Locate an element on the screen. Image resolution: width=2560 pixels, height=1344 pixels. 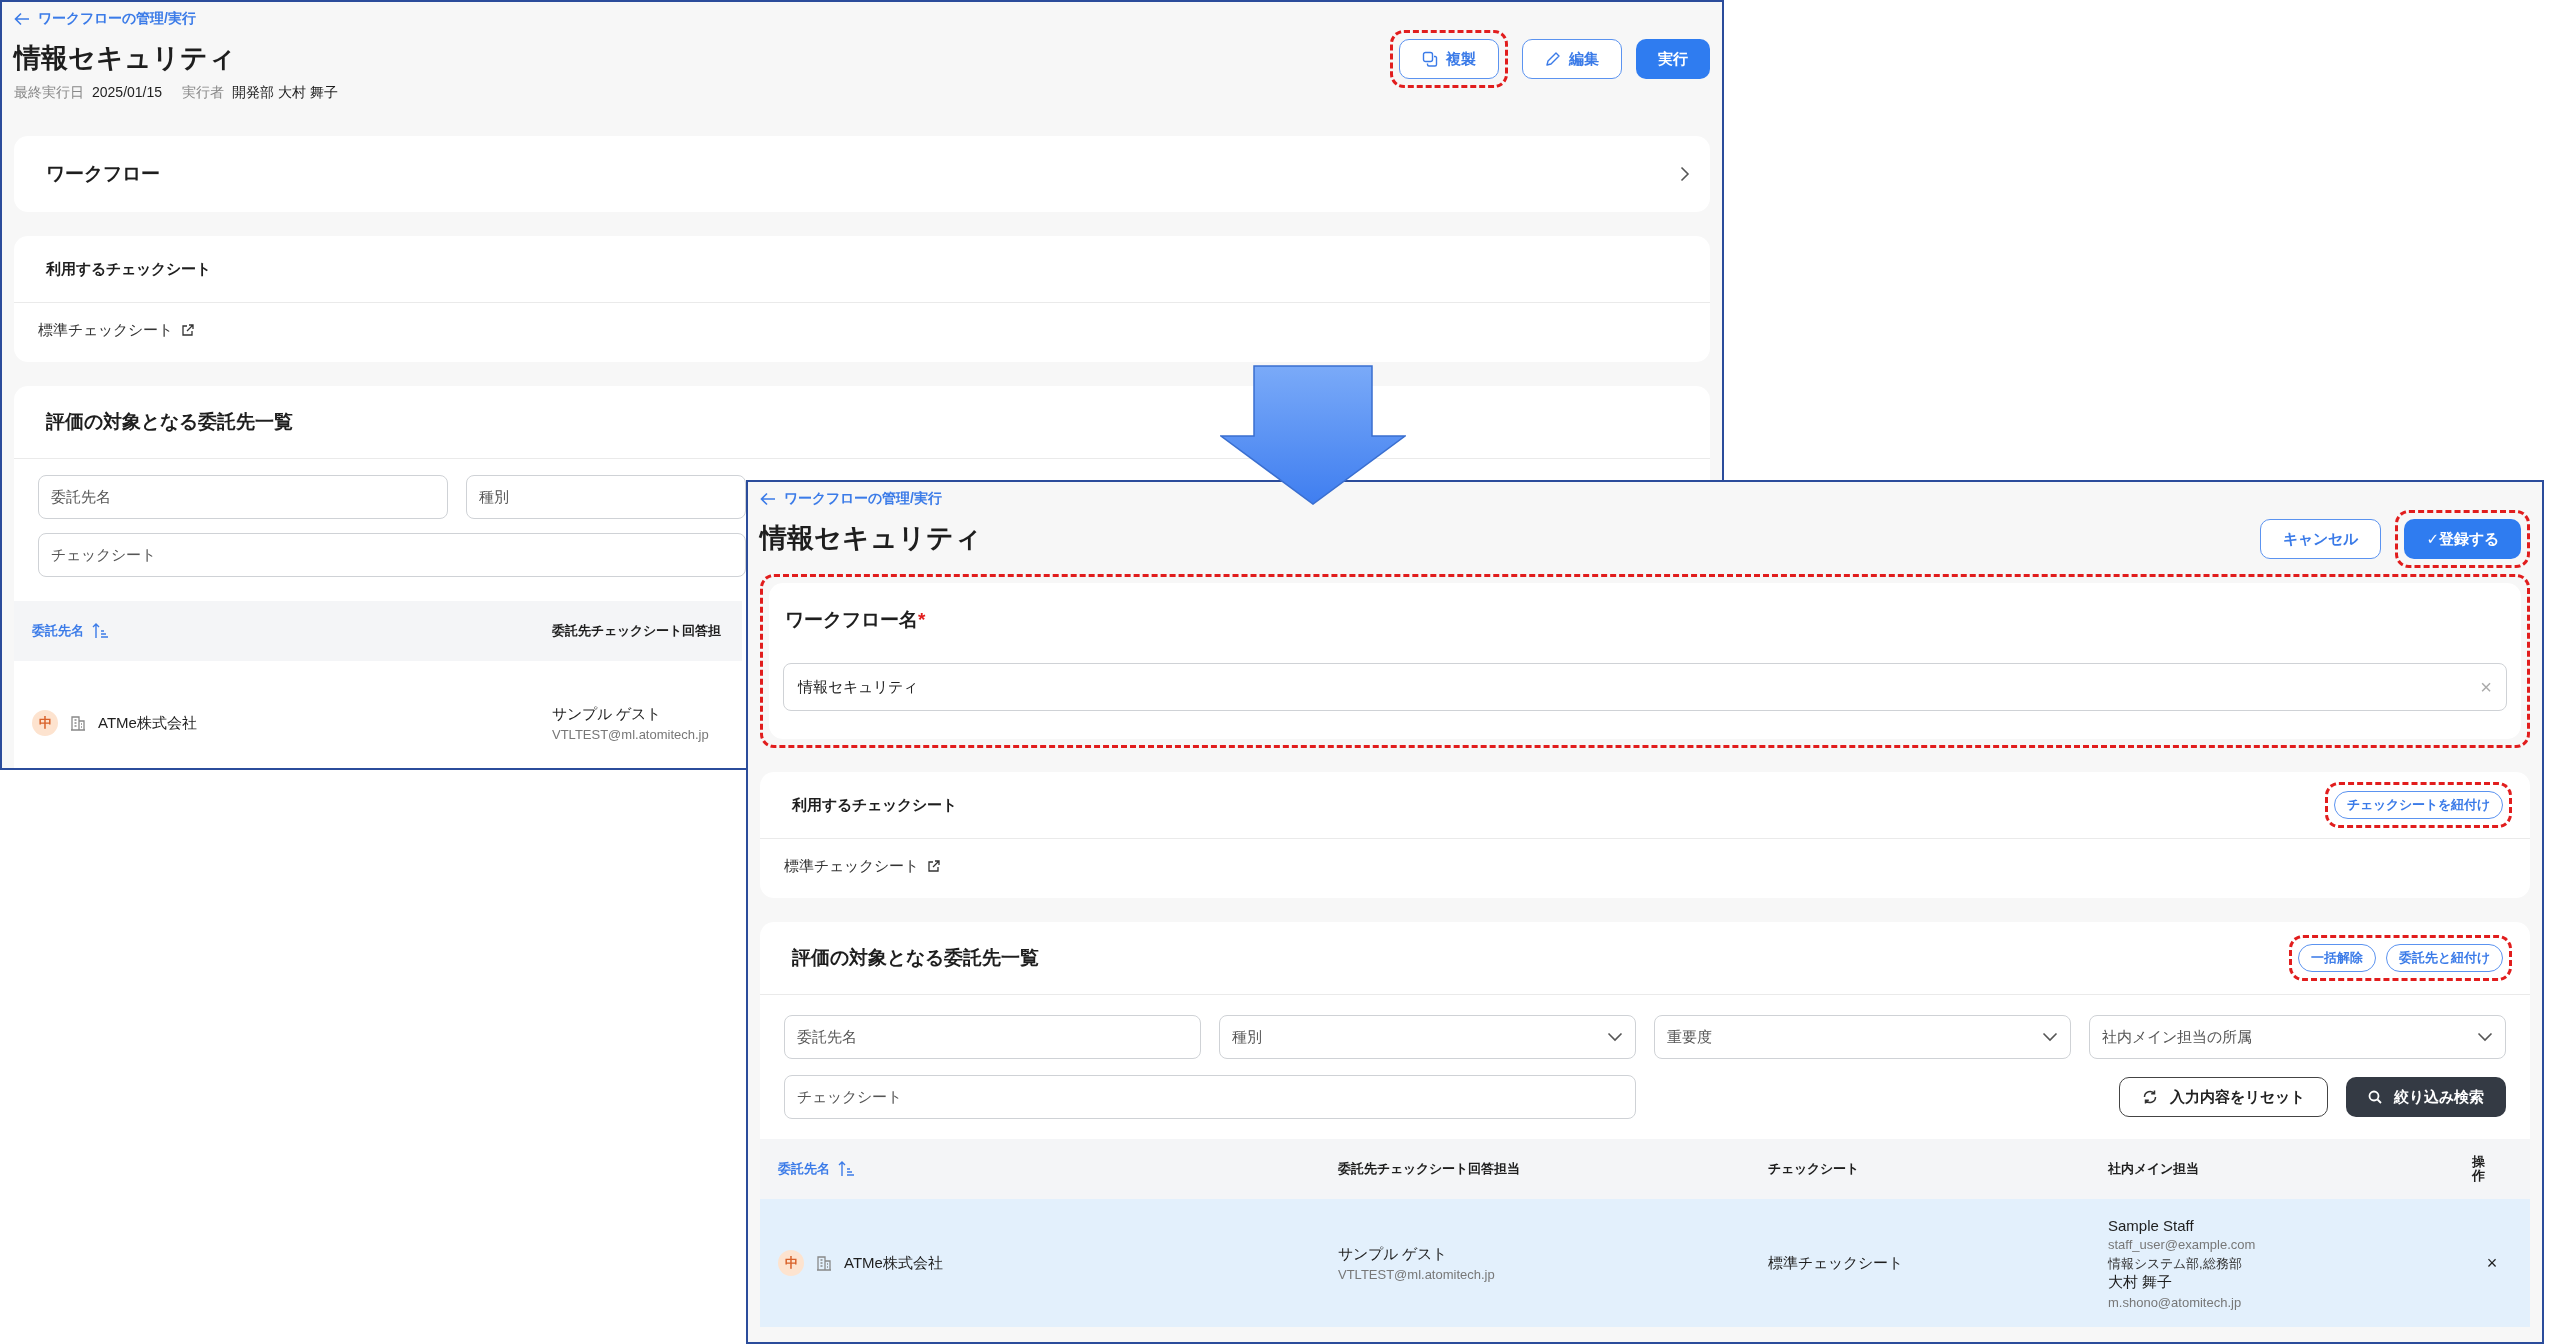
column-header: 委託先チェックシート回答担 is located at coordinates (636, 631).